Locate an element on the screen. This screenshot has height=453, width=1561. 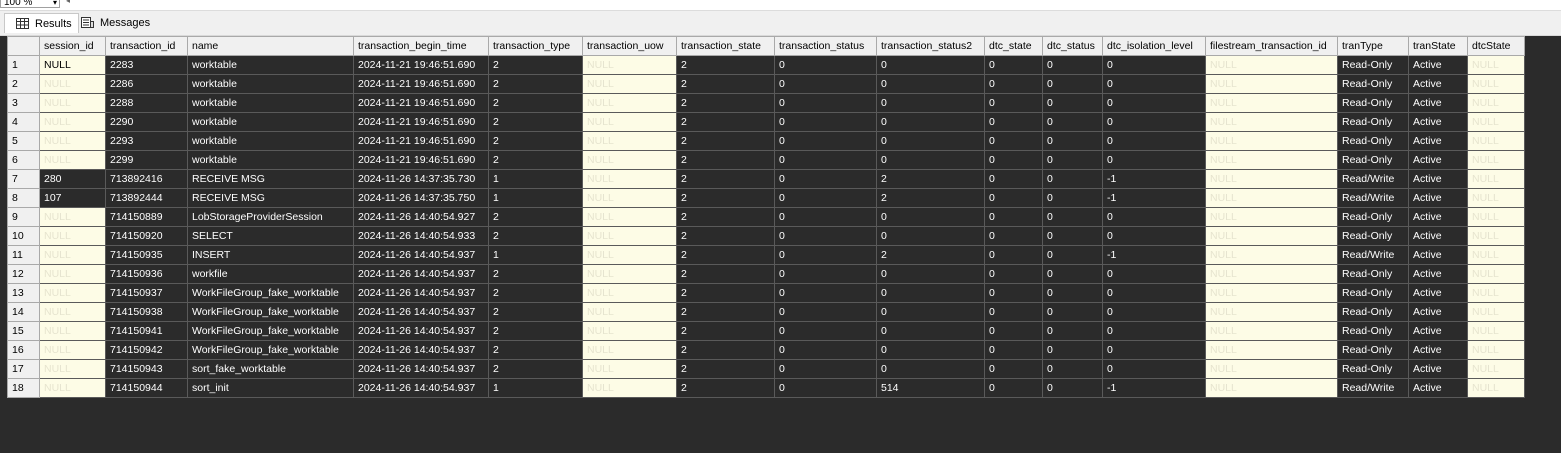
grid-cell: SELECT is located at coordinates (270, 236).